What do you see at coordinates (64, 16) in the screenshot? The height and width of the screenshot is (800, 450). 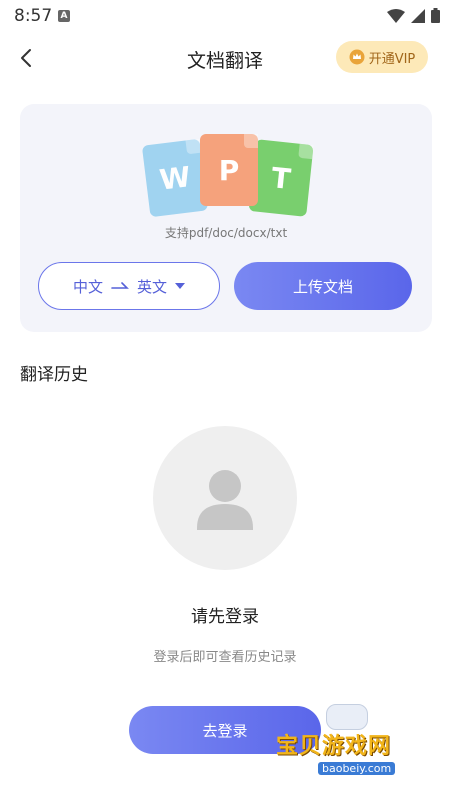 I see `app-notification-icon: A` at bounding box center [64, 16].